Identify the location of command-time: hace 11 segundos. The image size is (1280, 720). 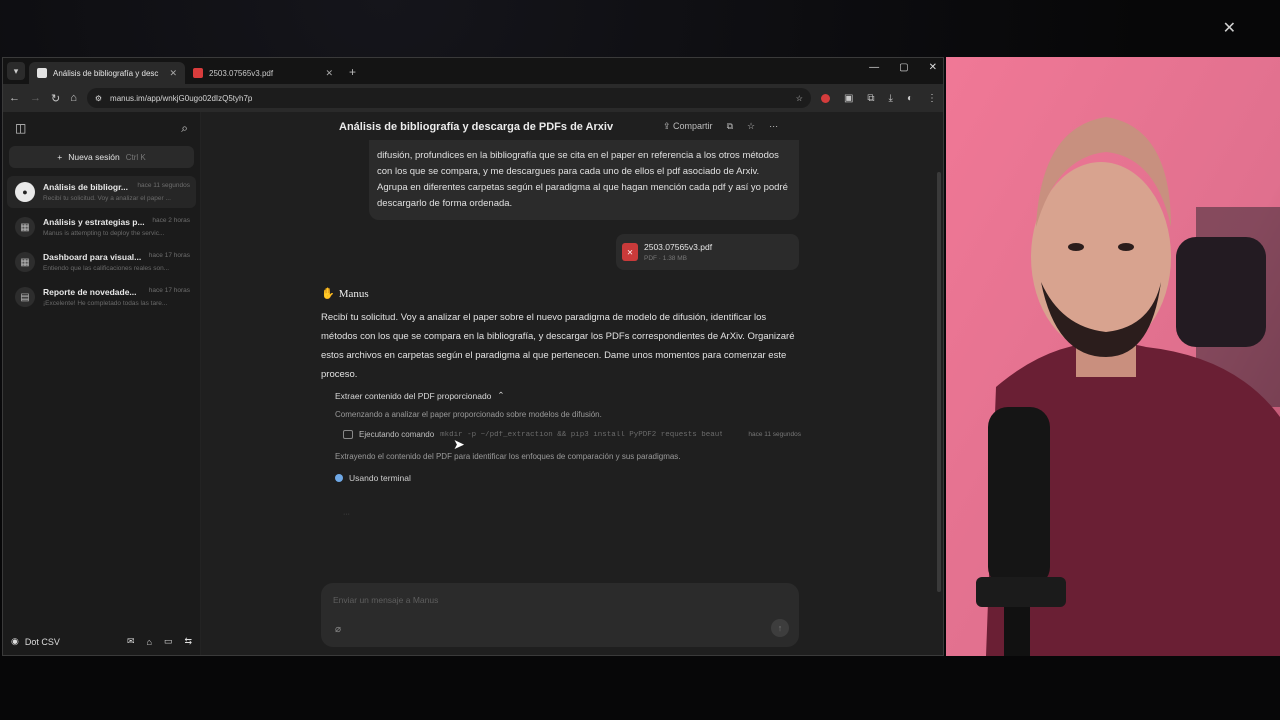
(774, 434).